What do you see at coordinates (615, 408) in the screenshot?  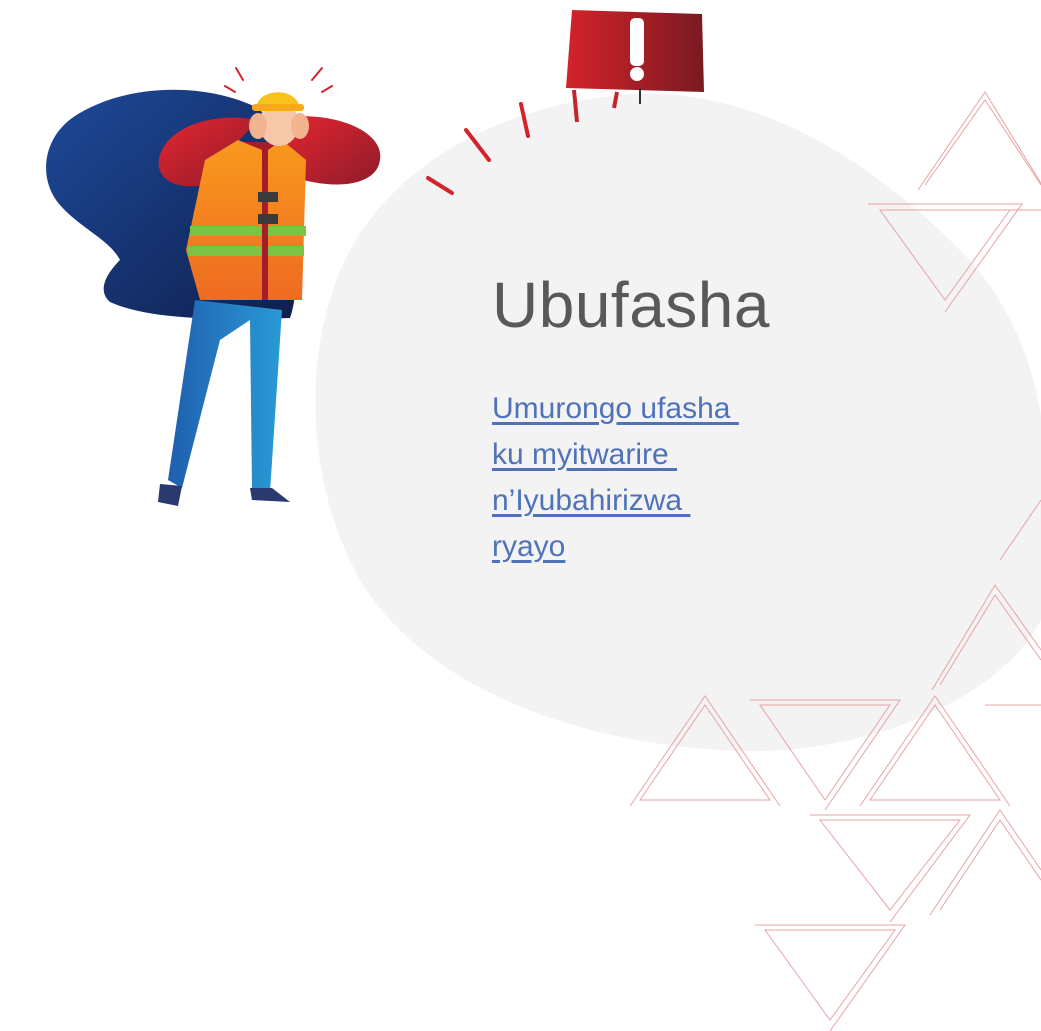 I see `help-link-line-1: Umurongo ufasha` at bounding box center [615, 408].